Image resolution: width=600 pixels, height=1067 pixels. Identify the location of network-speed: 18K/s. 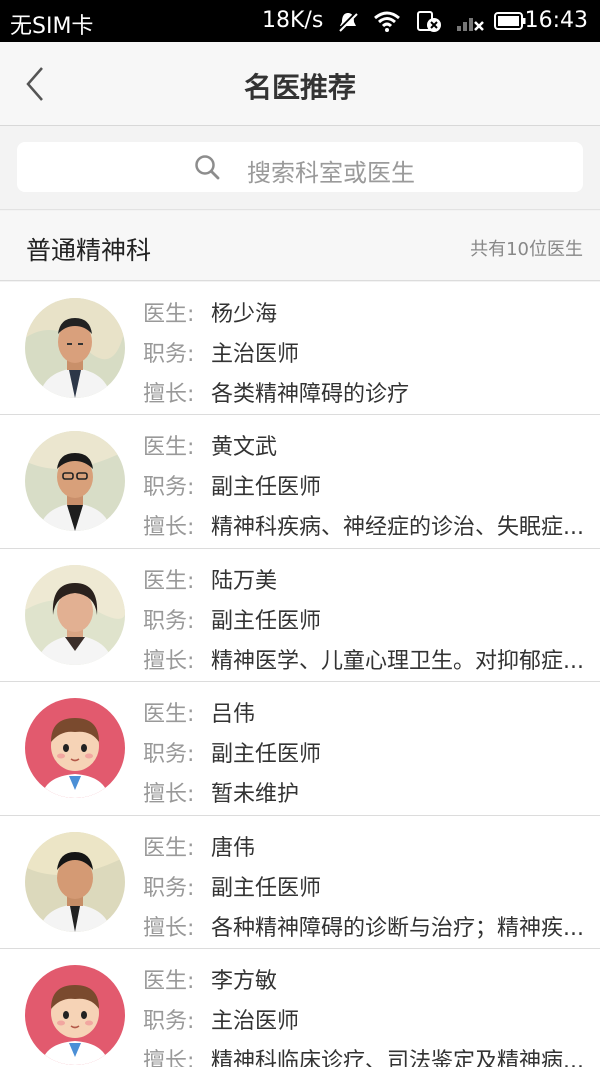
(293, 20).